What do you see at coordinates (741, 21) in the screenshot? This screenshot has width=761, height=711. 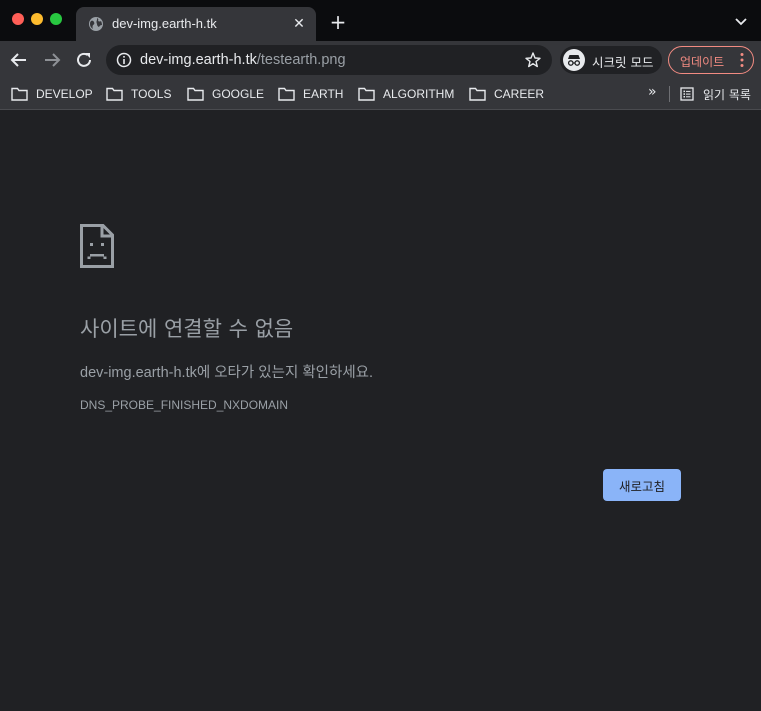 I see `chevron-down-icon` at bounding box center [741, 21].